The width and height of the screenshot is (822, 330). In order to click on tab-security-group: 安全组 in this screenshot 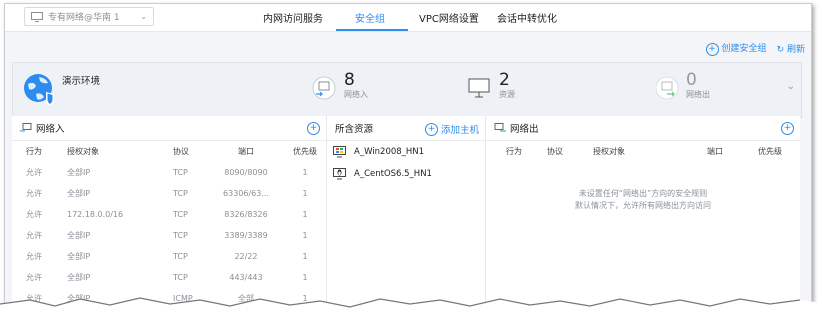, I will do `click(370, 17)`.